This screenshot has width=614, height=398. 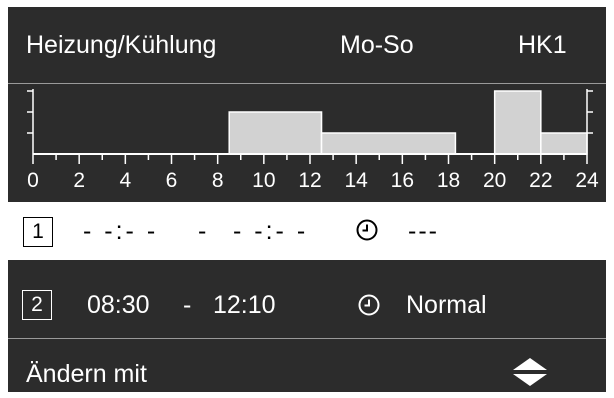 I want to click on x-tick-label: 2, so click(x=79, y=180).